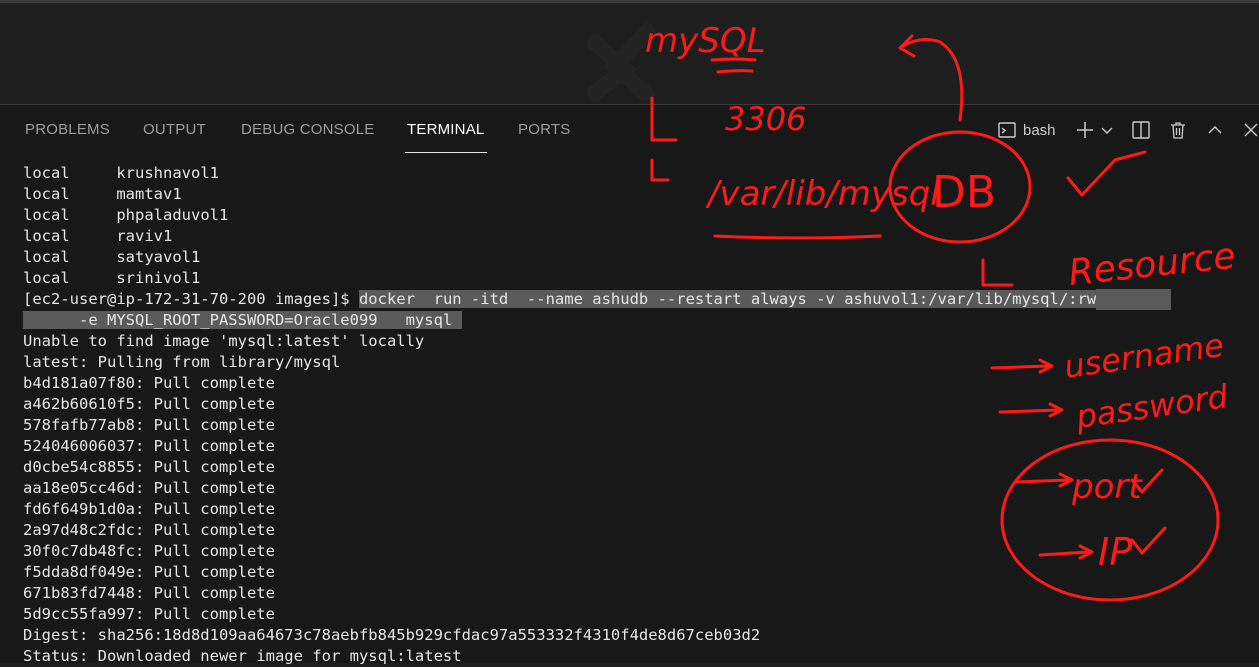 Image resolution: width=1259 pixels, height=667 pixels. What do you see at coordinates (158, 278) in the screenshot?
I see `volume-name: srinivol1` at bounding box center [158, 278].